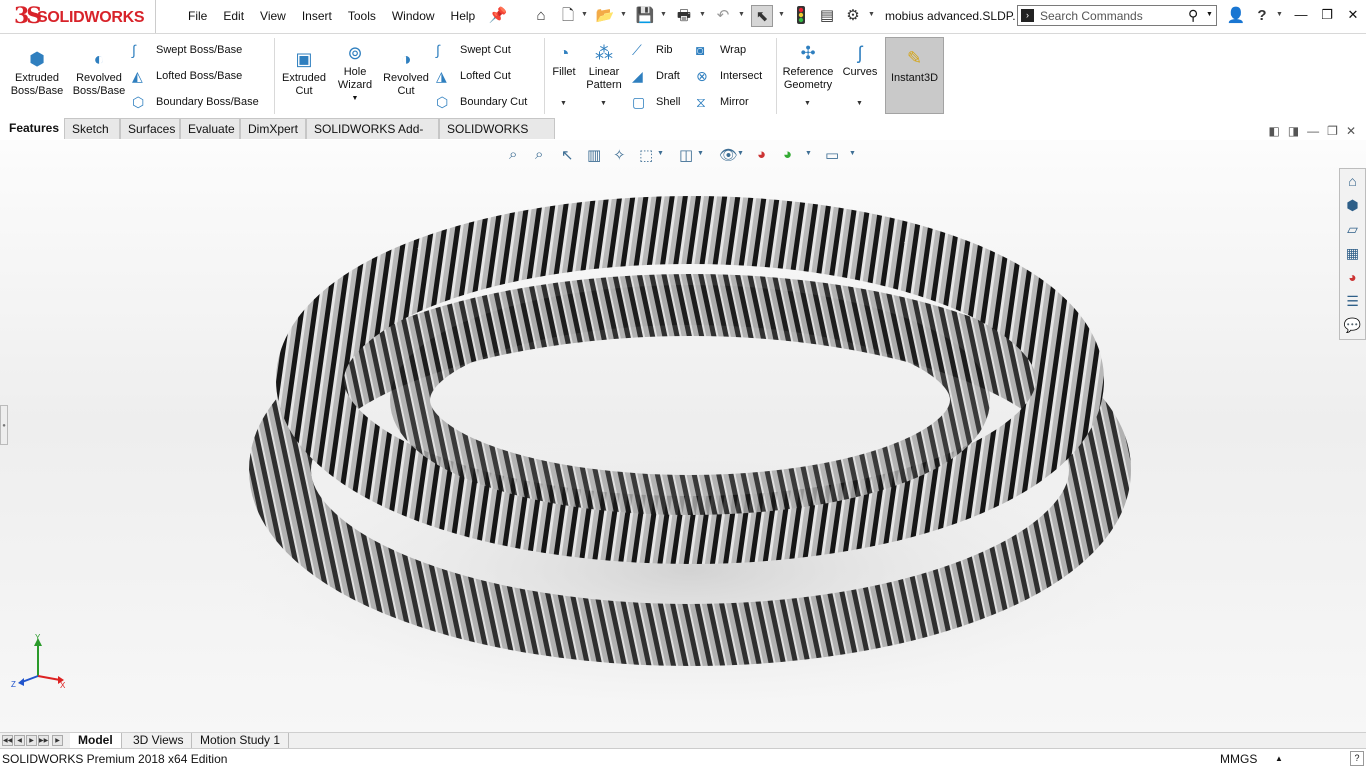  What do you see at coordinates (1279, 14) in the screenshot?
I see `help-dropdown-icon: ▼` at bounding box center [1279, 14].